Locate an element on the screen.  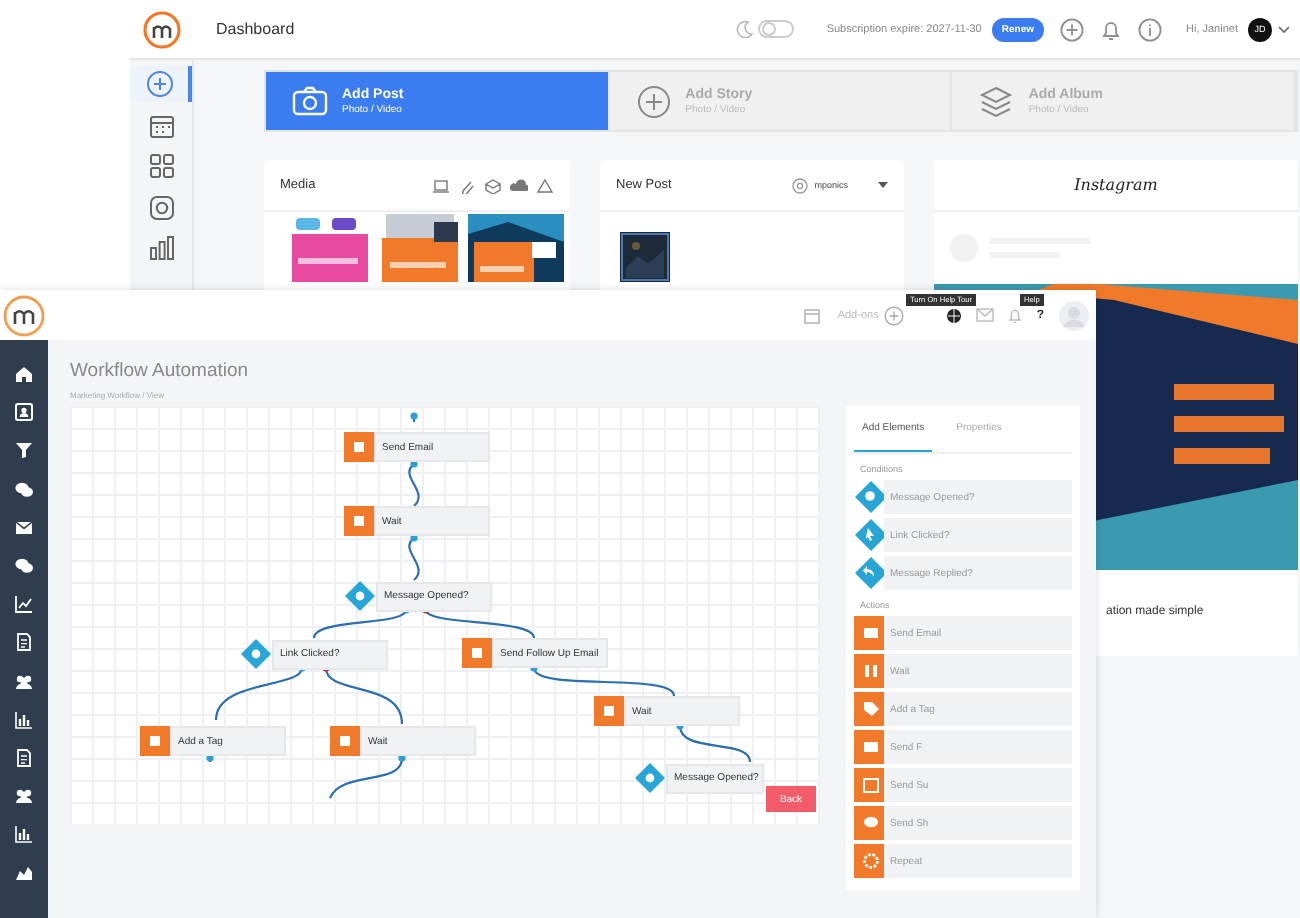
triangle-icon is located at coordinates (545, 185).